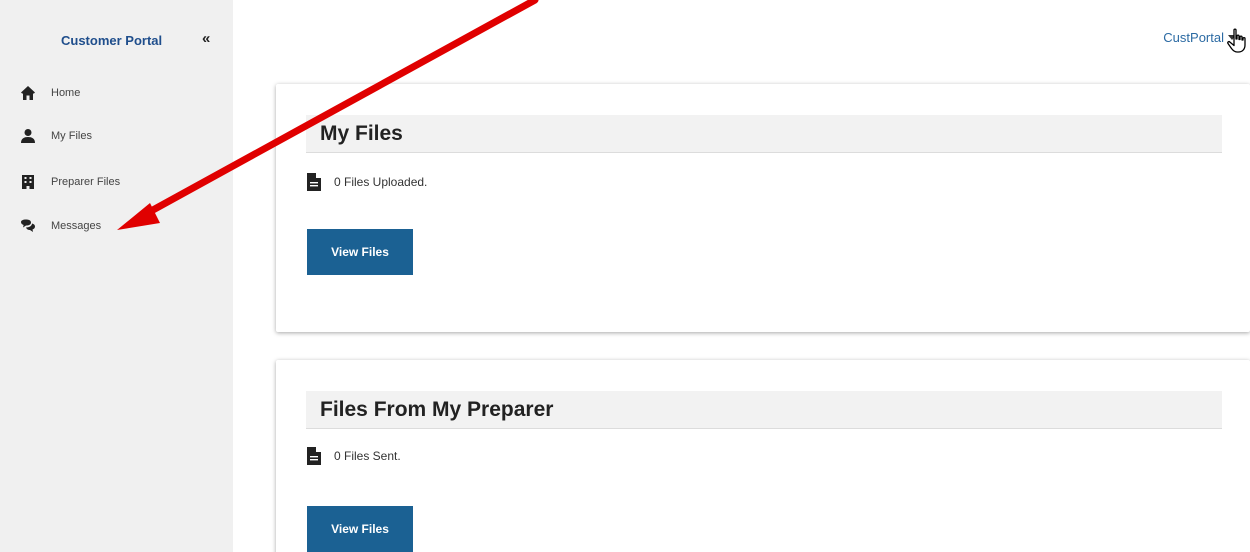 The height and width of the screenshot is (552, 1250). What do you see at coordinates (1193, 37) in the screenshot?
I see `user-name: CustPortal` at bounding box center [1193, 37].